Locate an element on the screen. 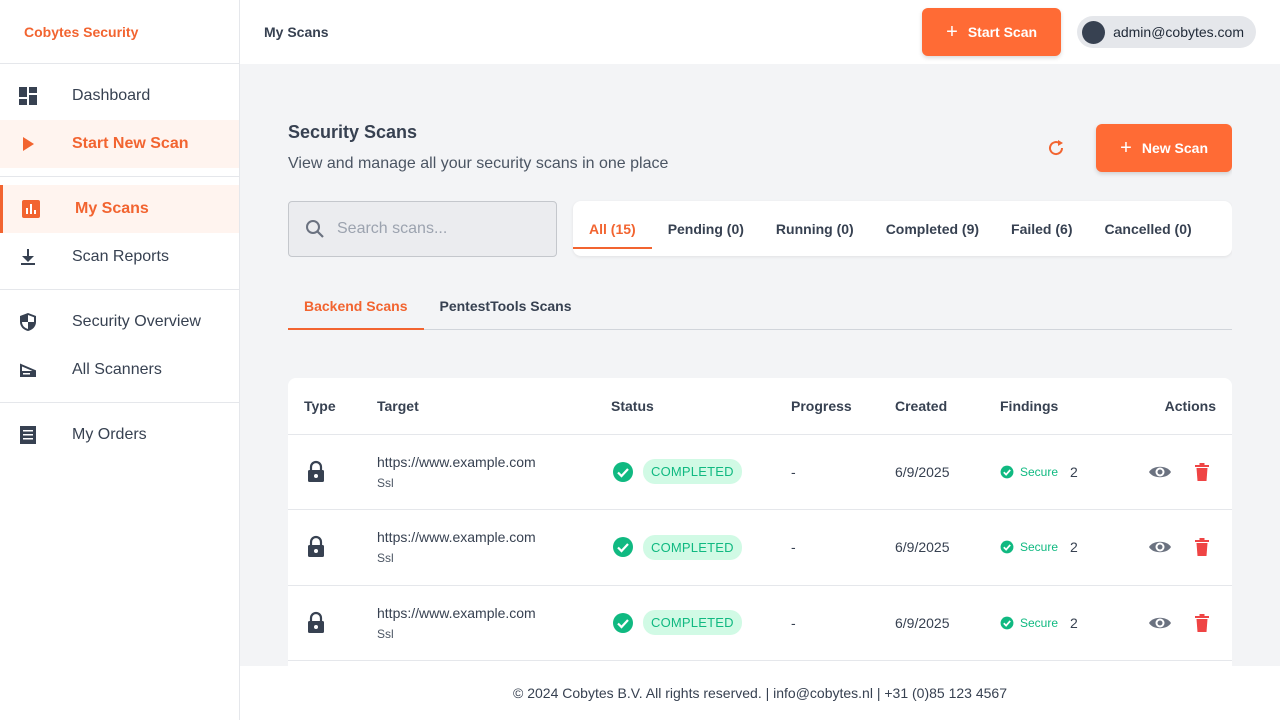 The image size is (1280, 720). start-scan-button: + Start Scan is located at coordinates (992, 32).